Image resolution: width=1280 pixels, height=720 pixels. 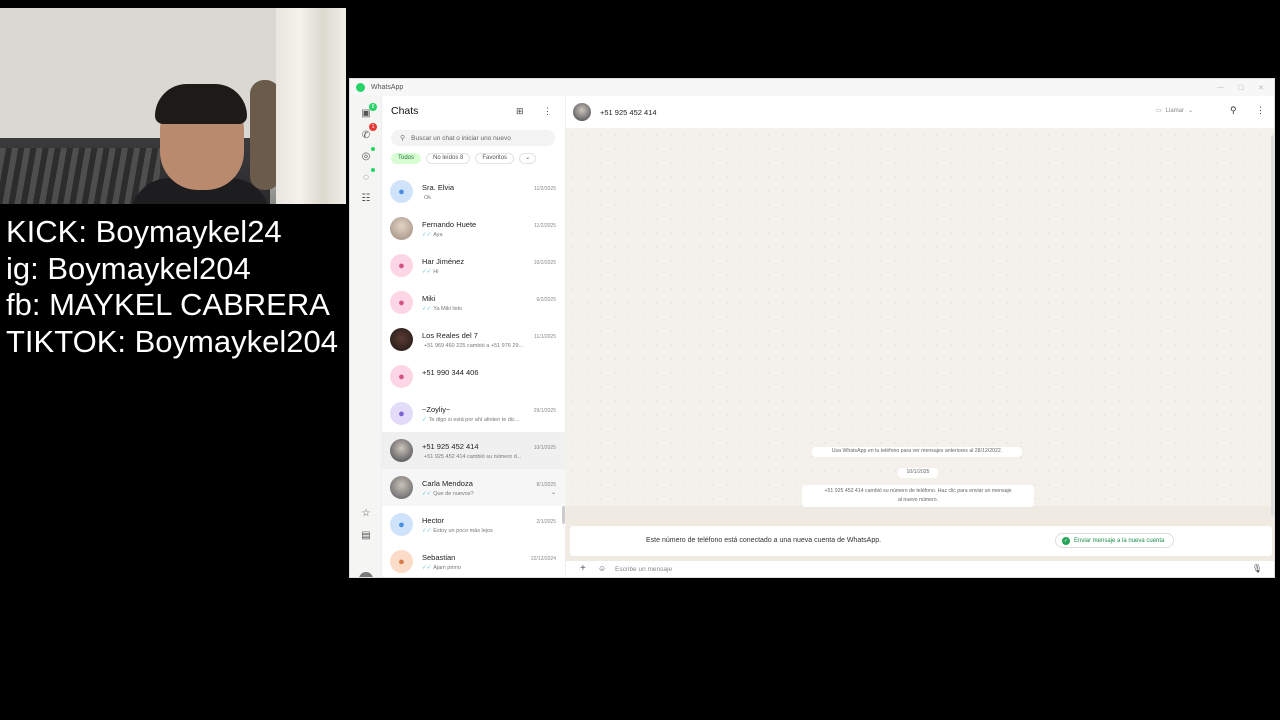 I want to click on chat-name: +51 990 344 406, so click(x=450, y=372).